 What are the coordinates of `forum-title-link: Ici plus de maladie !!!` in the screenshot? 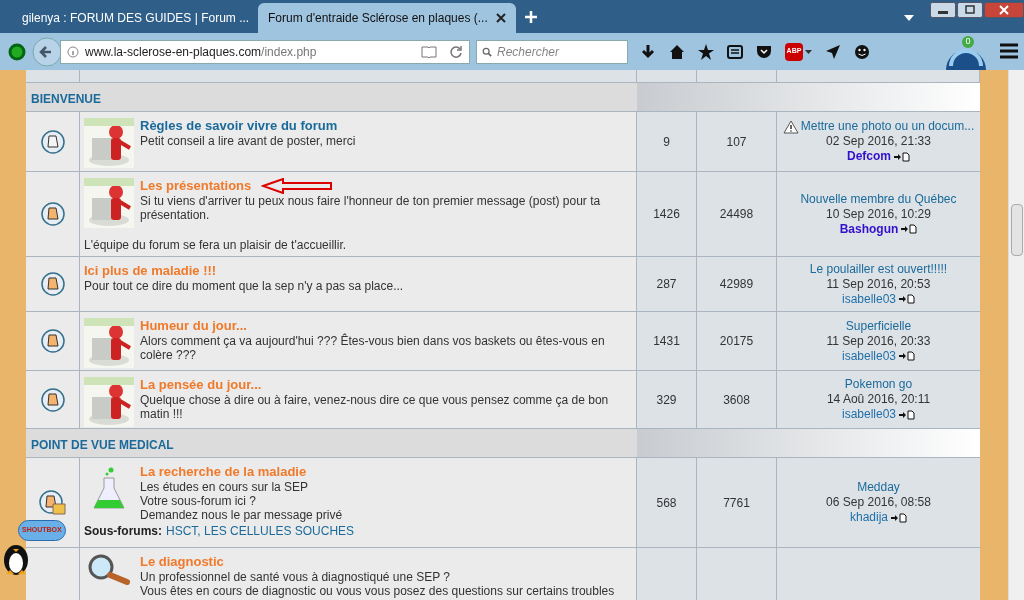 It's located at (150, 271).